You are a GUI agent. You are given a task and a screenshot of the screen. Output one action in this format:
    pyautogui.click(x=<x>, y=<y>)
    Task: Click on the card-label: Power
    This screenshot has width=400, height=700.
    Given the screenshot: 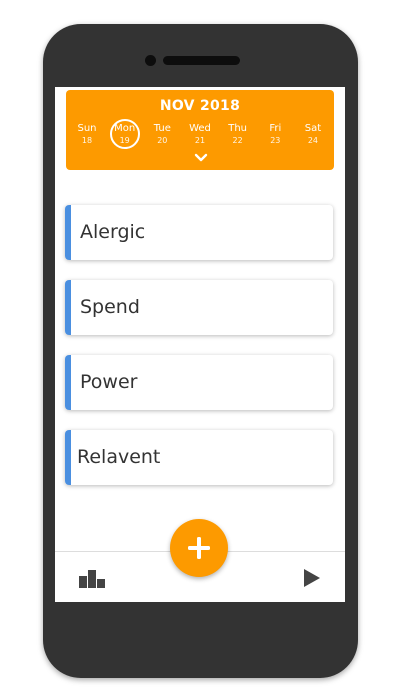 What is the action you would take?
    pyautogui.click(x=109, y=382)
    